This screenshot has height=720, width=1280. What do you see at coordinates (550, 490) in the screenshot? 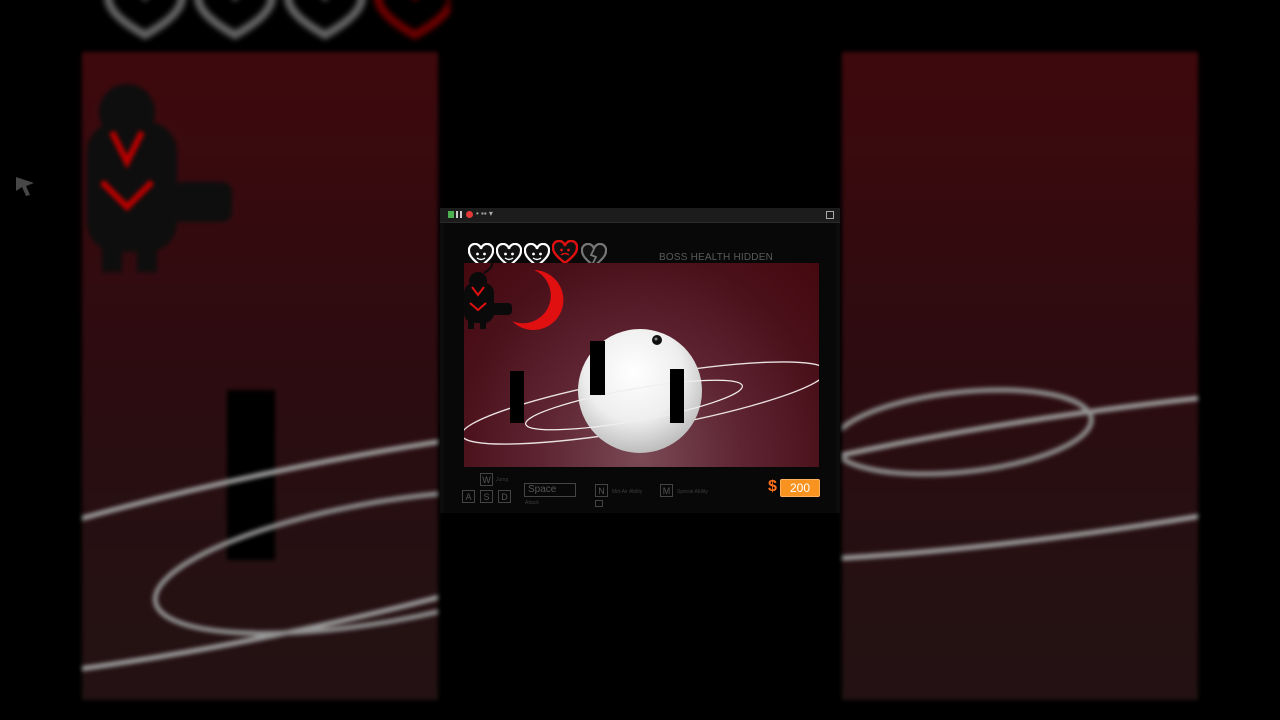
I see `key-space: Space` at bounding box center [550, 490].